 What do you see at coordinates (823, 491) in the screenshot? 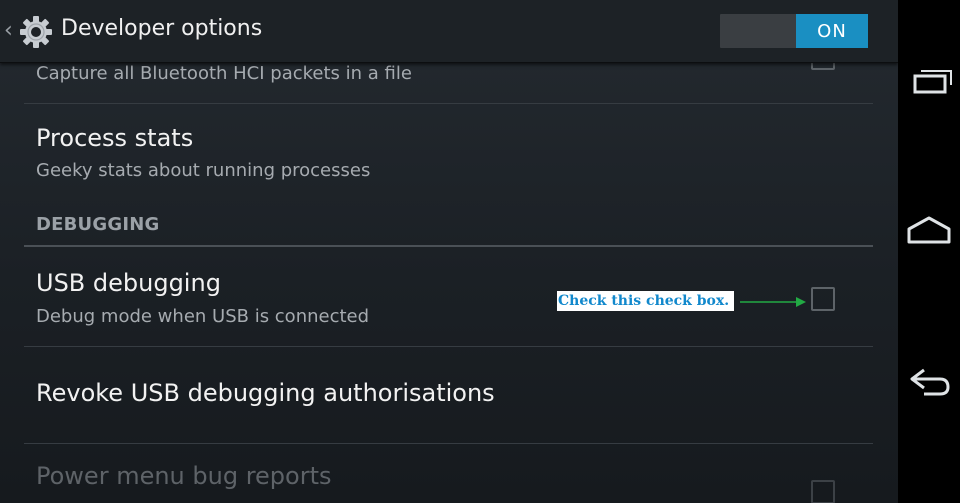
I see `power-menu-checkbox` at bounding box center [823, 491].